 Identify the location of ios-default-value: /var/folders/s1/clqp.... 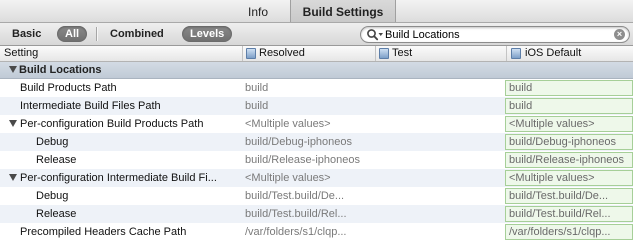
(569, 232).